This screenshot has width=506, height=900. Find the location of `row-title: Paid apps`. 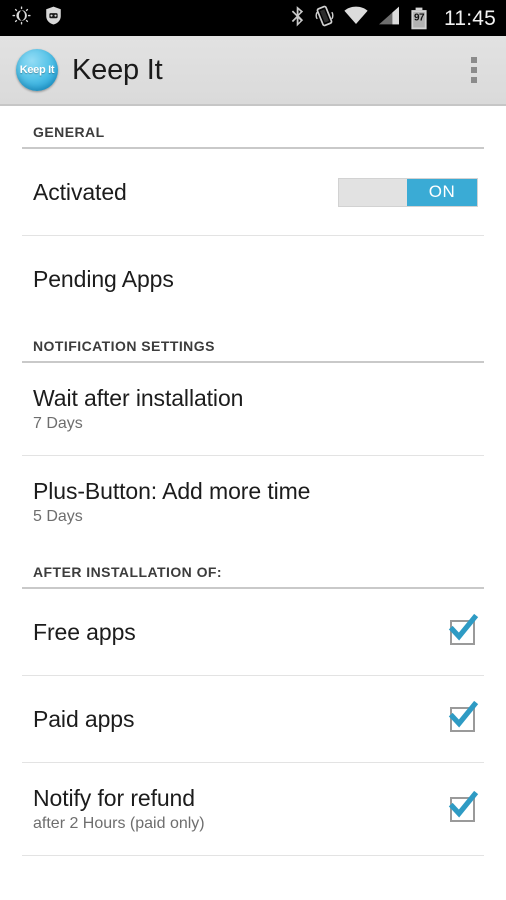

row-title: Paid apps is located at coordinates (84, 718).